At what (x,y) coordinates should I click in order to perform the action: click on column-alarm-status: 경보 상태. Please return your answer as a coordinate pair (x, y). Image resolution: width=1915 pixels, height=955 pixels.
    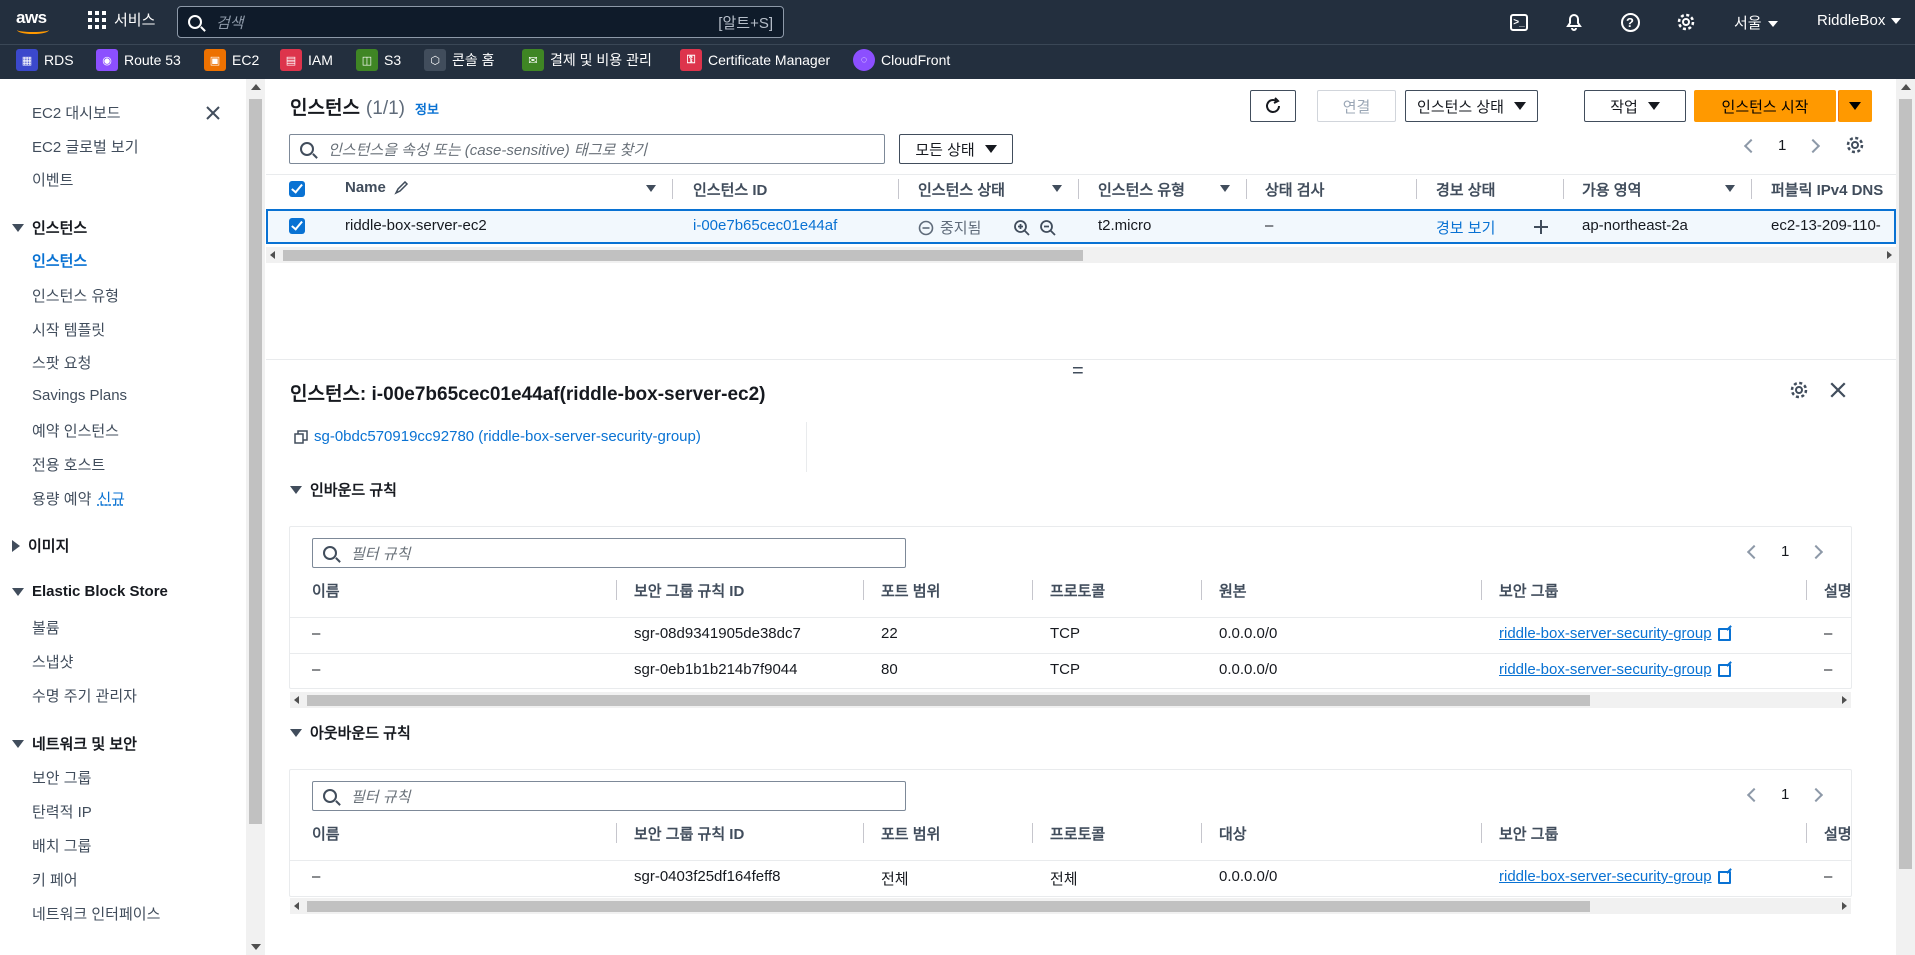
    Looking at the image, I should click on (1465, 189).